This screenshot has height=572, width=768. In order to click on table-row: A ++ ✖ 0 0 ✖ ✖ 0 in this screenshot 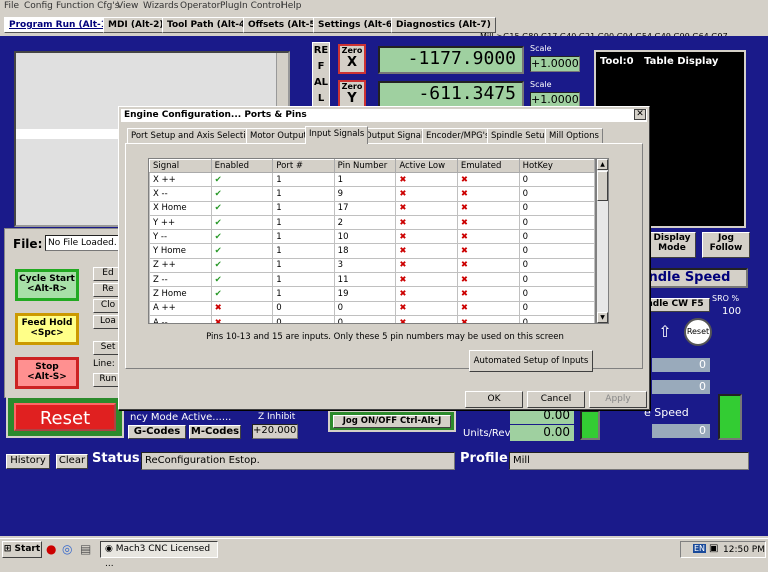, I will do `click(372, 308)`.